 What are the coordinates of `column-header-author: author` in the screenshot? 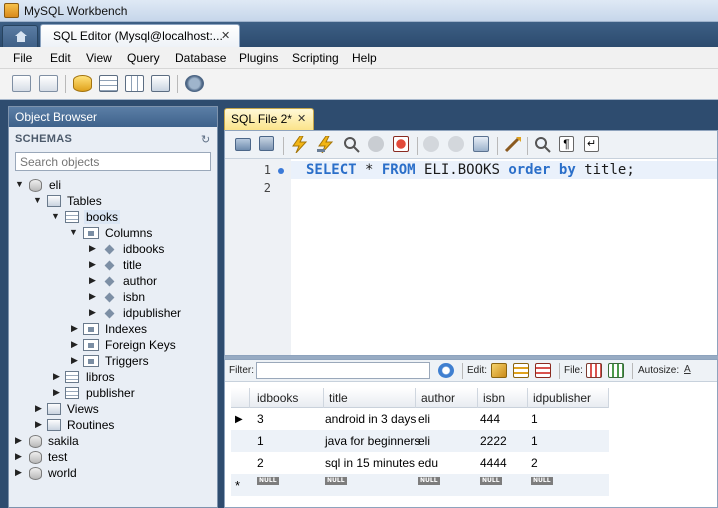 It's located at (438, 398).